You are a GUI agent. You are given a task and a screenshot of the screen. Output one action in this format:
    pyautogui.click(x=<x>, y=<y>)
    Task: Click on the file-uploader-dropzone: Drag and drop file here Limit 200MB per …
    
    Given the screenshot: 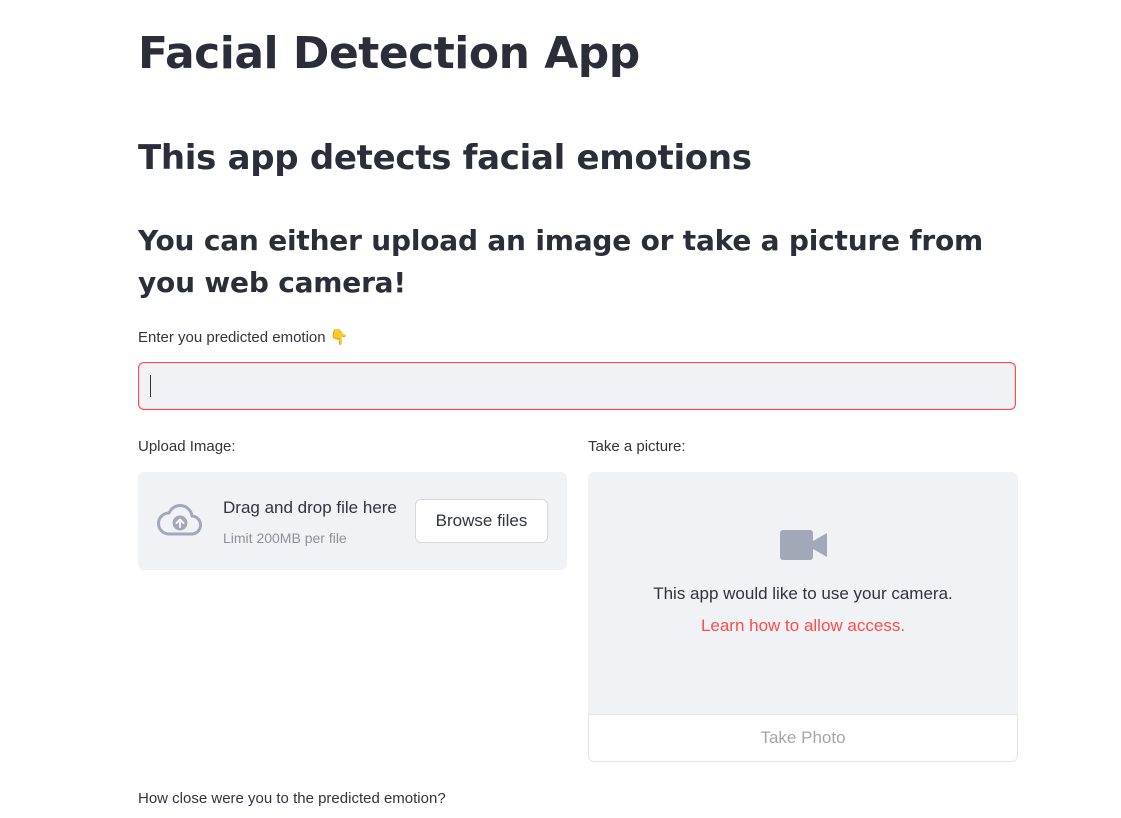 What is the action you would take?
    pyautogui.click(x=352, y=521)
    